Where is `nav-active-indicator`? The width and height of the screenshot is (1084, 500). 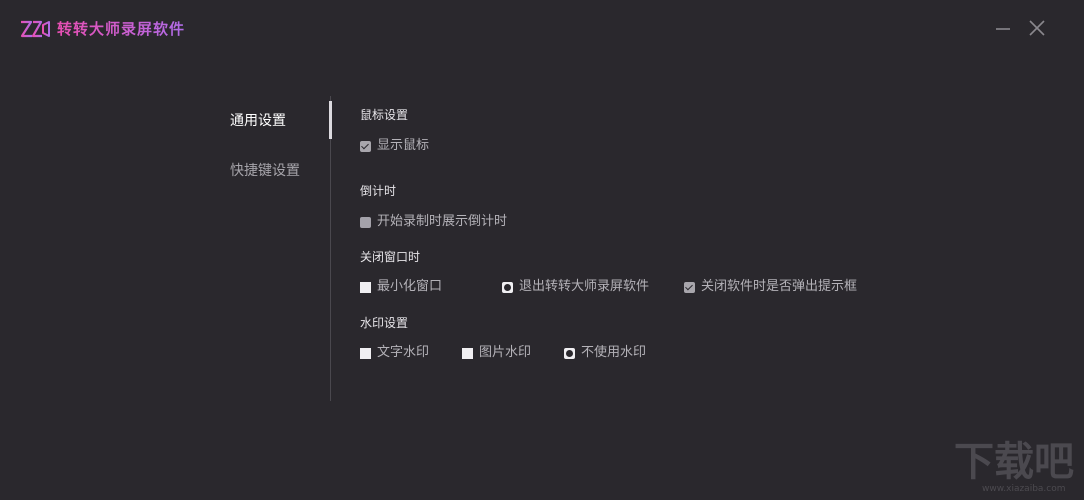
nav-active-indicator is located at coordinates (330, 120).